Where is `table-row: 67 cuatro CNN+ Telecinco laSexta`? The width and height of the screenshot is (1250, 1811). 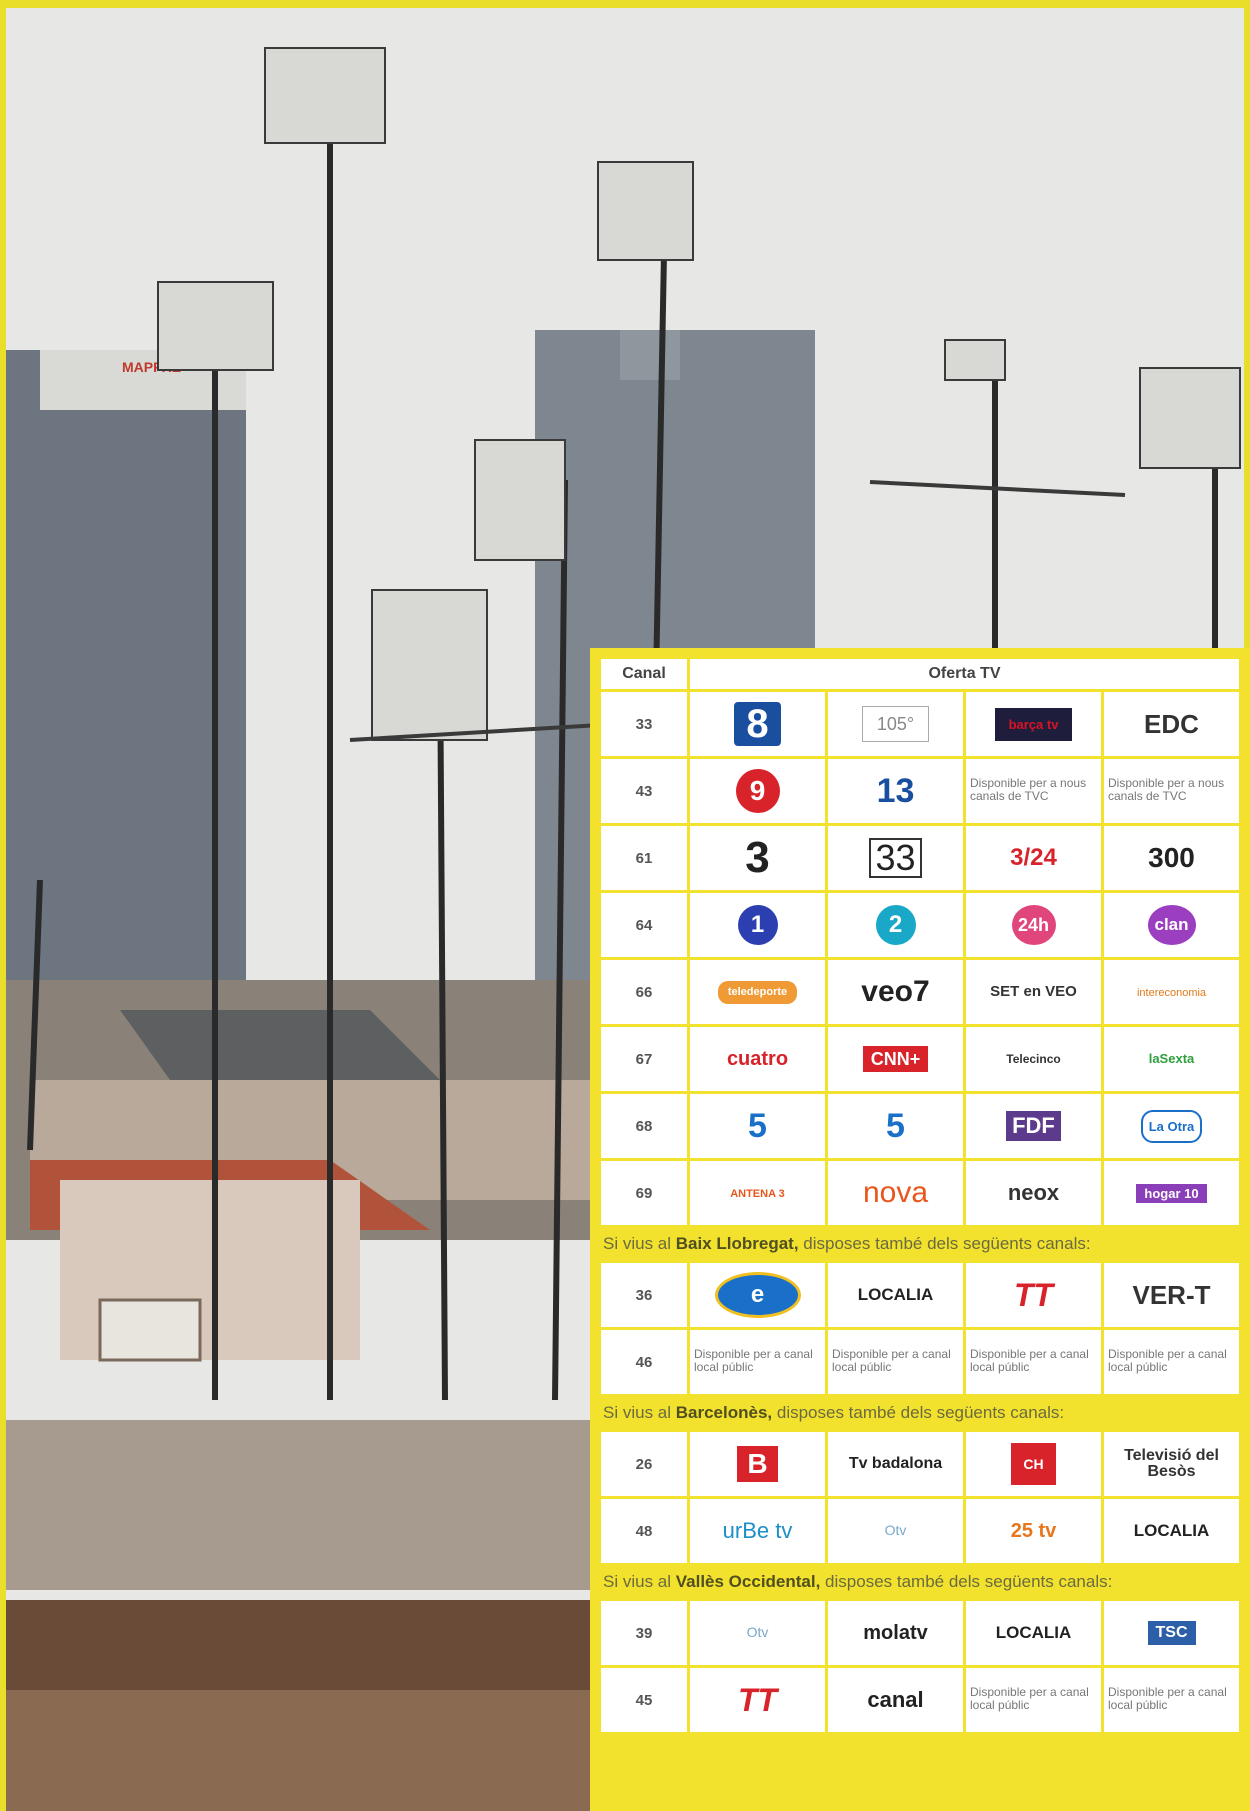
table-row: 67 cuatro CNN+ Telecinco laSexta is located at coordinates (920, 1059).